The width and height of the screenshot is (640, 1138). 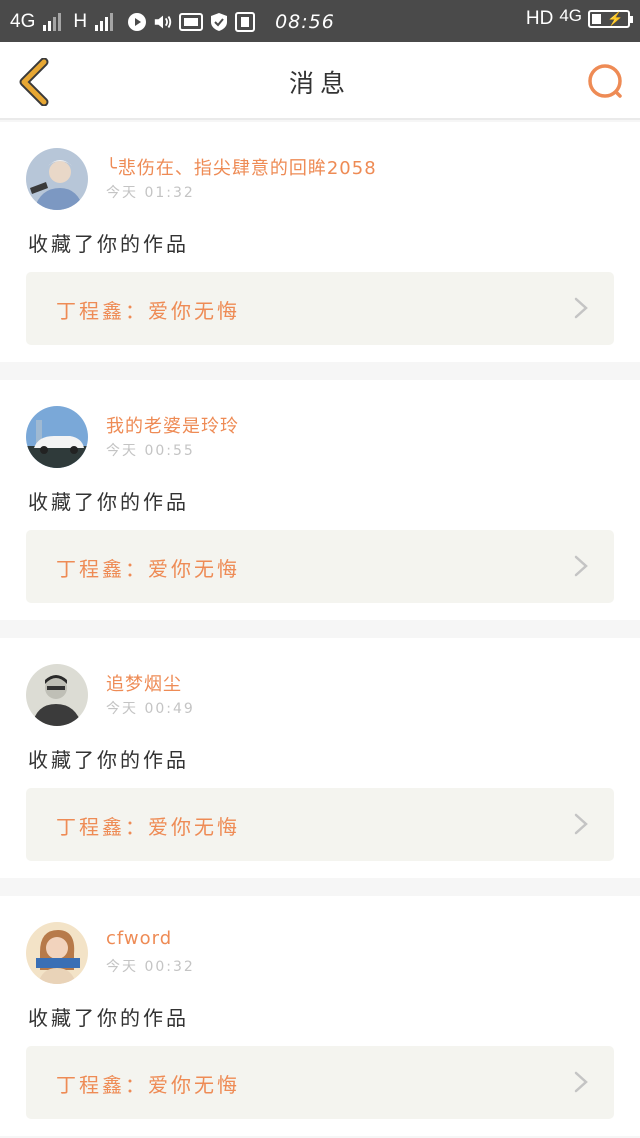 What do you see at coordinates (163, 22) in the screenshot?
I see `volume-icon` at bounding box center [163, 22].